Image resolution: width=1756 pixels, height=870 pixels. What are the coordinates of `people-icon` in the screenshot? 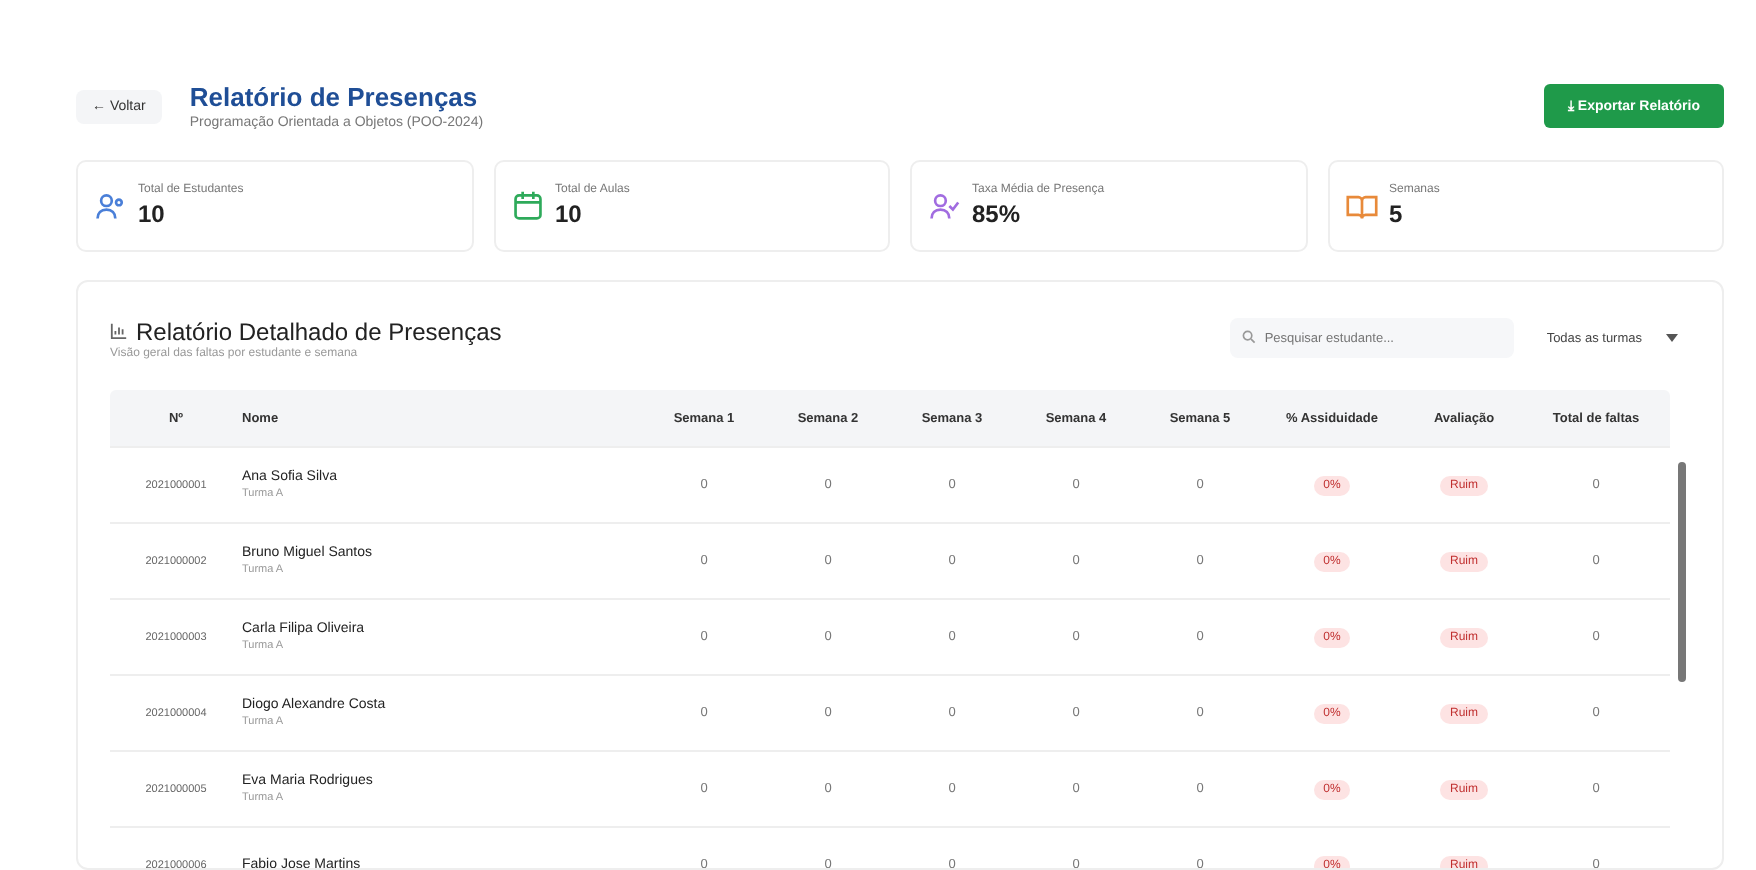 It's located at (110, 206).